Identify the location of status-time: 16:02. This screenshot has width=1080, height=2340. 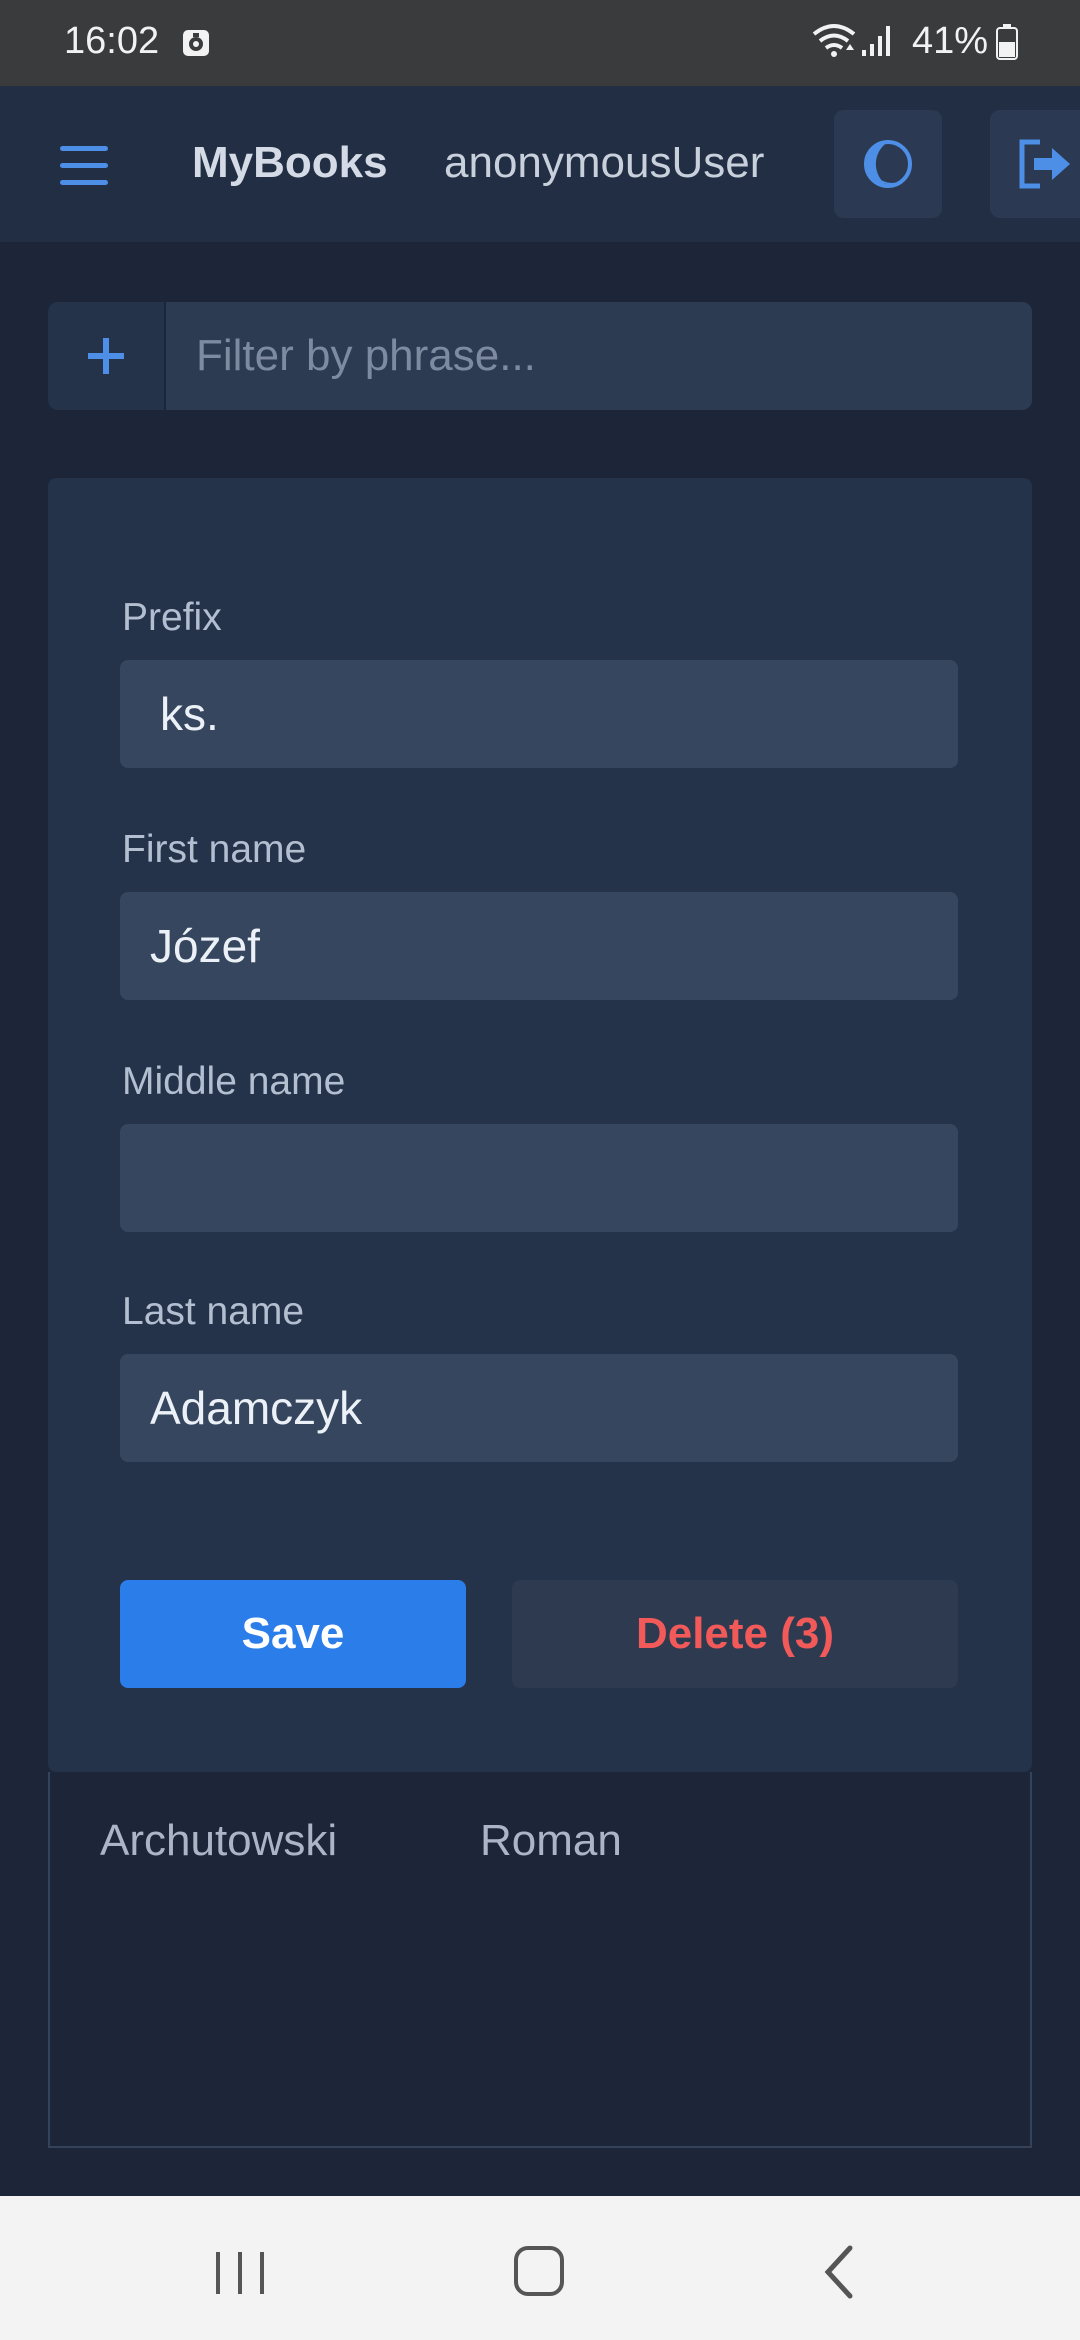
(112, 41).